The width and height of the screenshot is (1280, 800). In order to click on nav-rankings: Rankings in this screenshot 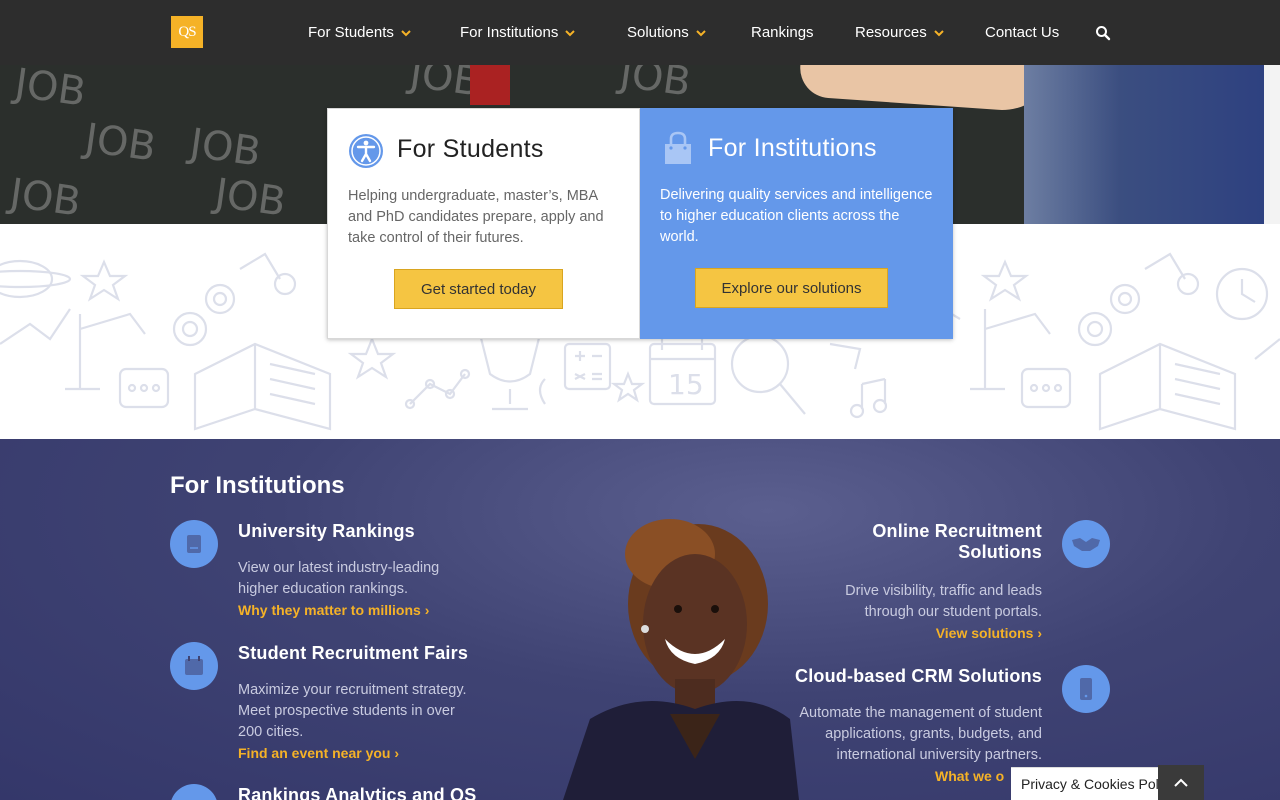, I will do `click(782, 32)`.